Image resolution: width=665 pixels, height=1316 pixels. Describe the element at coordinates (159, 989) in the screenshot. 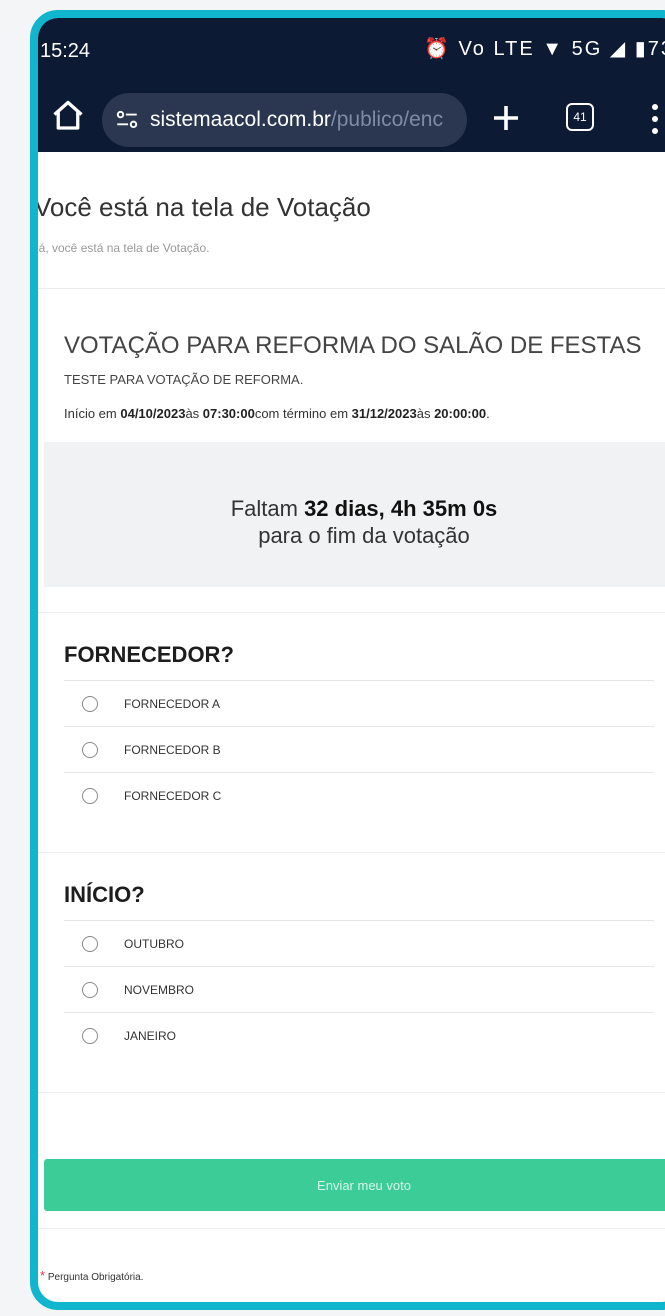

I see `option-label: NOVEMBRO` at that location.